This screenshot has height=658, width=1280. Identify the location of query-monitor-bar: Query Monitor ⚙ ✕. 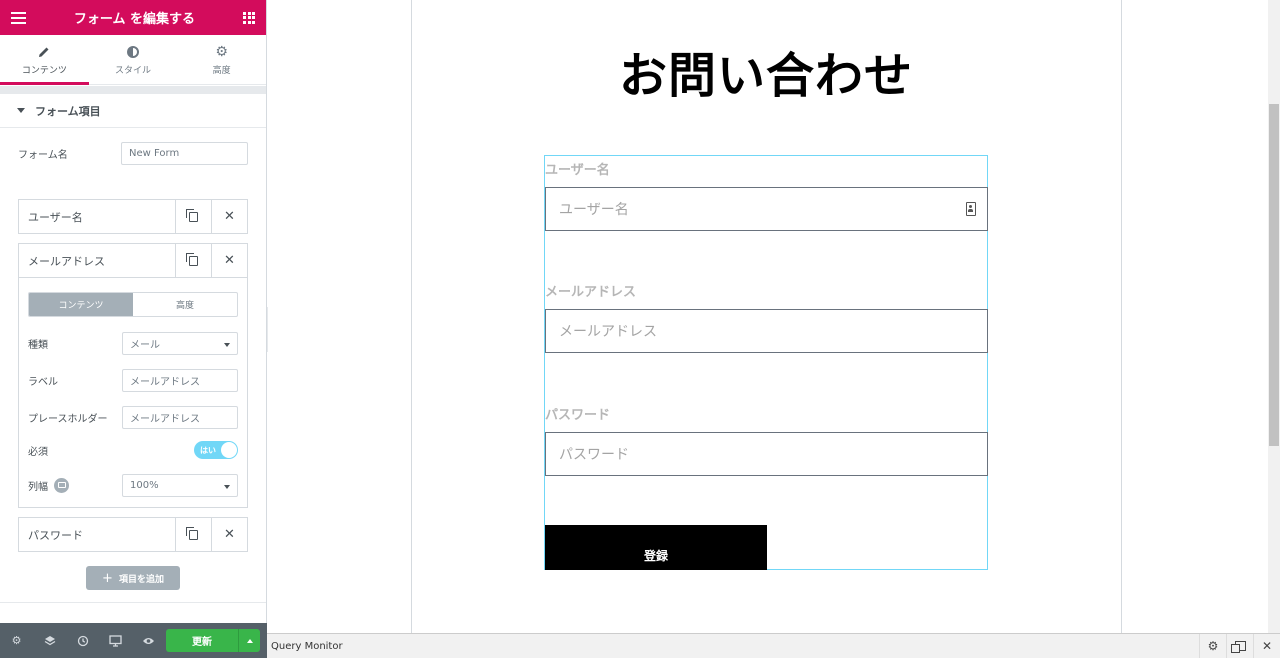
(773, 645).